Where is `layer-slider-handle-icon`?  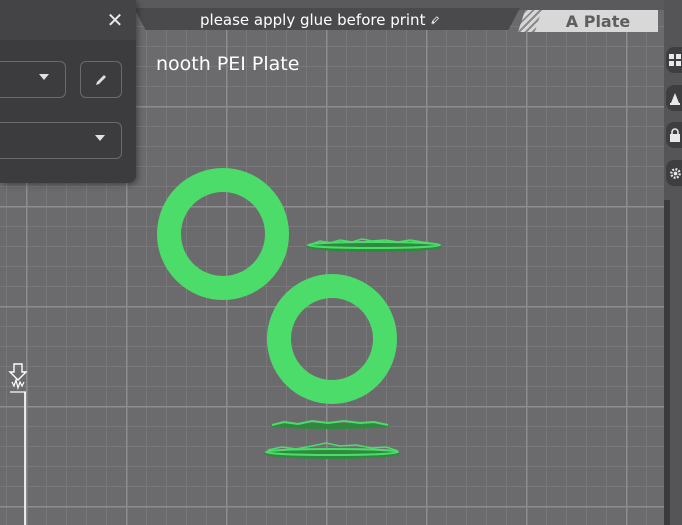 layer-slider-handle-icon is located at coordinates (18, 378).